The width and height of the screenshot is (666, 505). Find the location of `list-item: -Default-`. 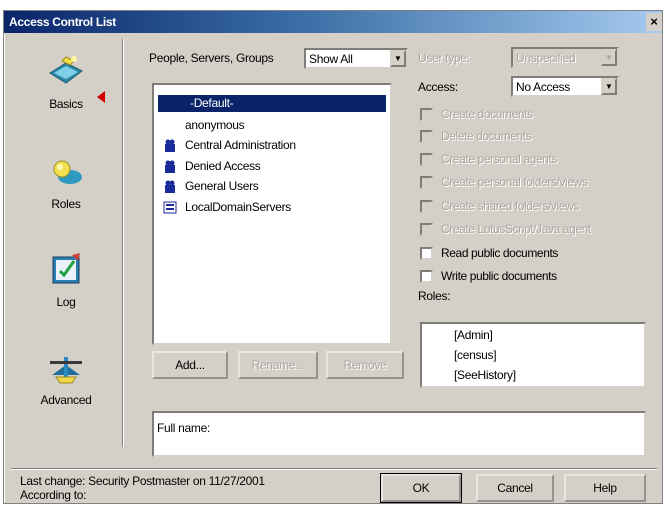

list-item: -Default- is located at coordinates (272, 103).